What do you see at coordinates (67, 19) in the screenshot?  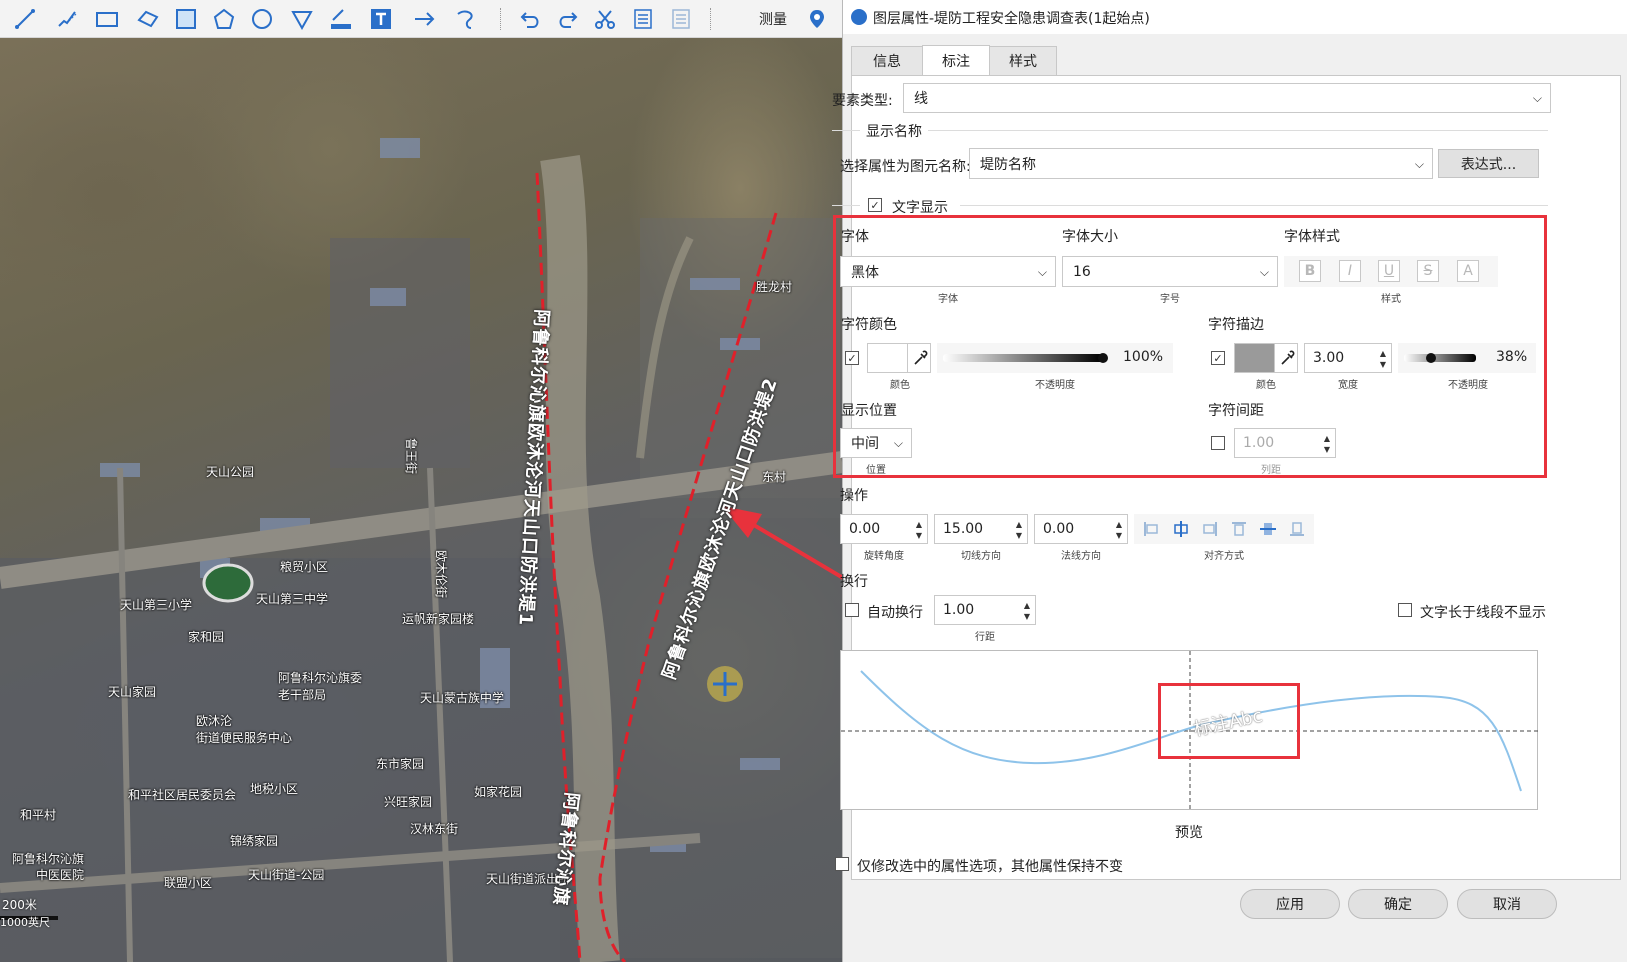 I see `freehand-icon` at bounding box center [67, 19].